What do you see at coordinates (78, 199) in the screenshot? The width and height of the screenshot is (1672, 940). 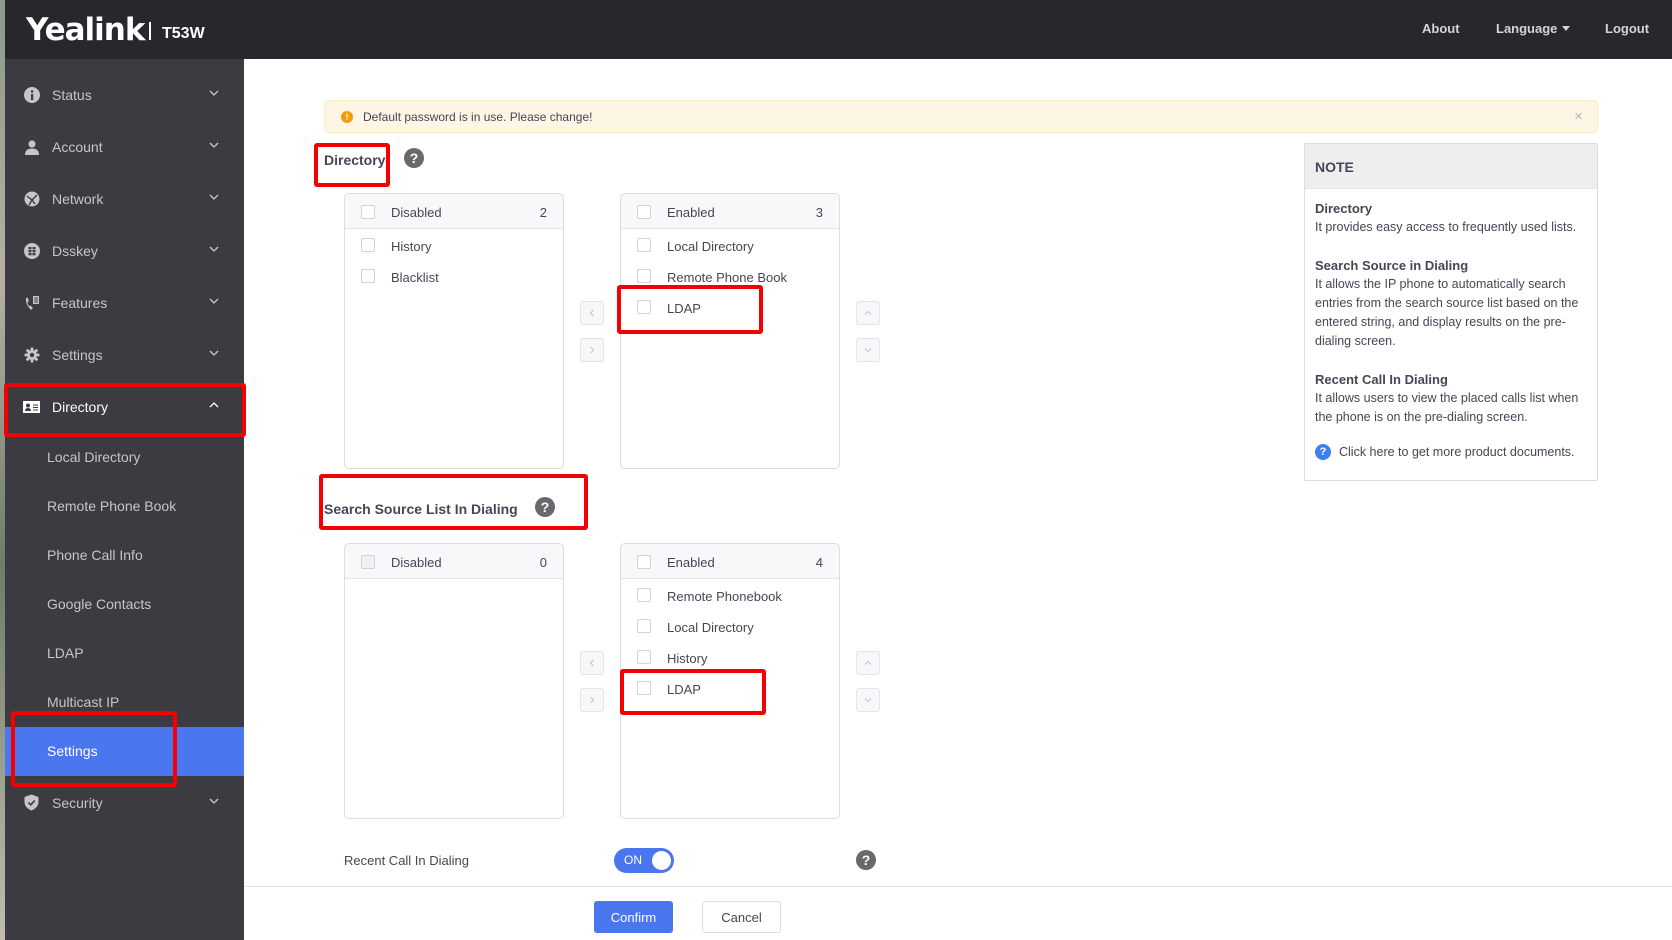 I see `sidebar-item-label: Network` at bounding box center [78, 199].